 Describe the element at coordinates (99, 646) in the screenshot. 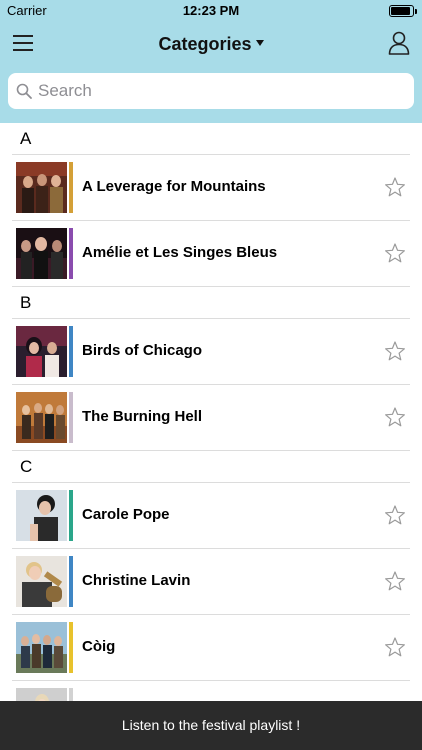

I see `artist-name: Còig` at that location.